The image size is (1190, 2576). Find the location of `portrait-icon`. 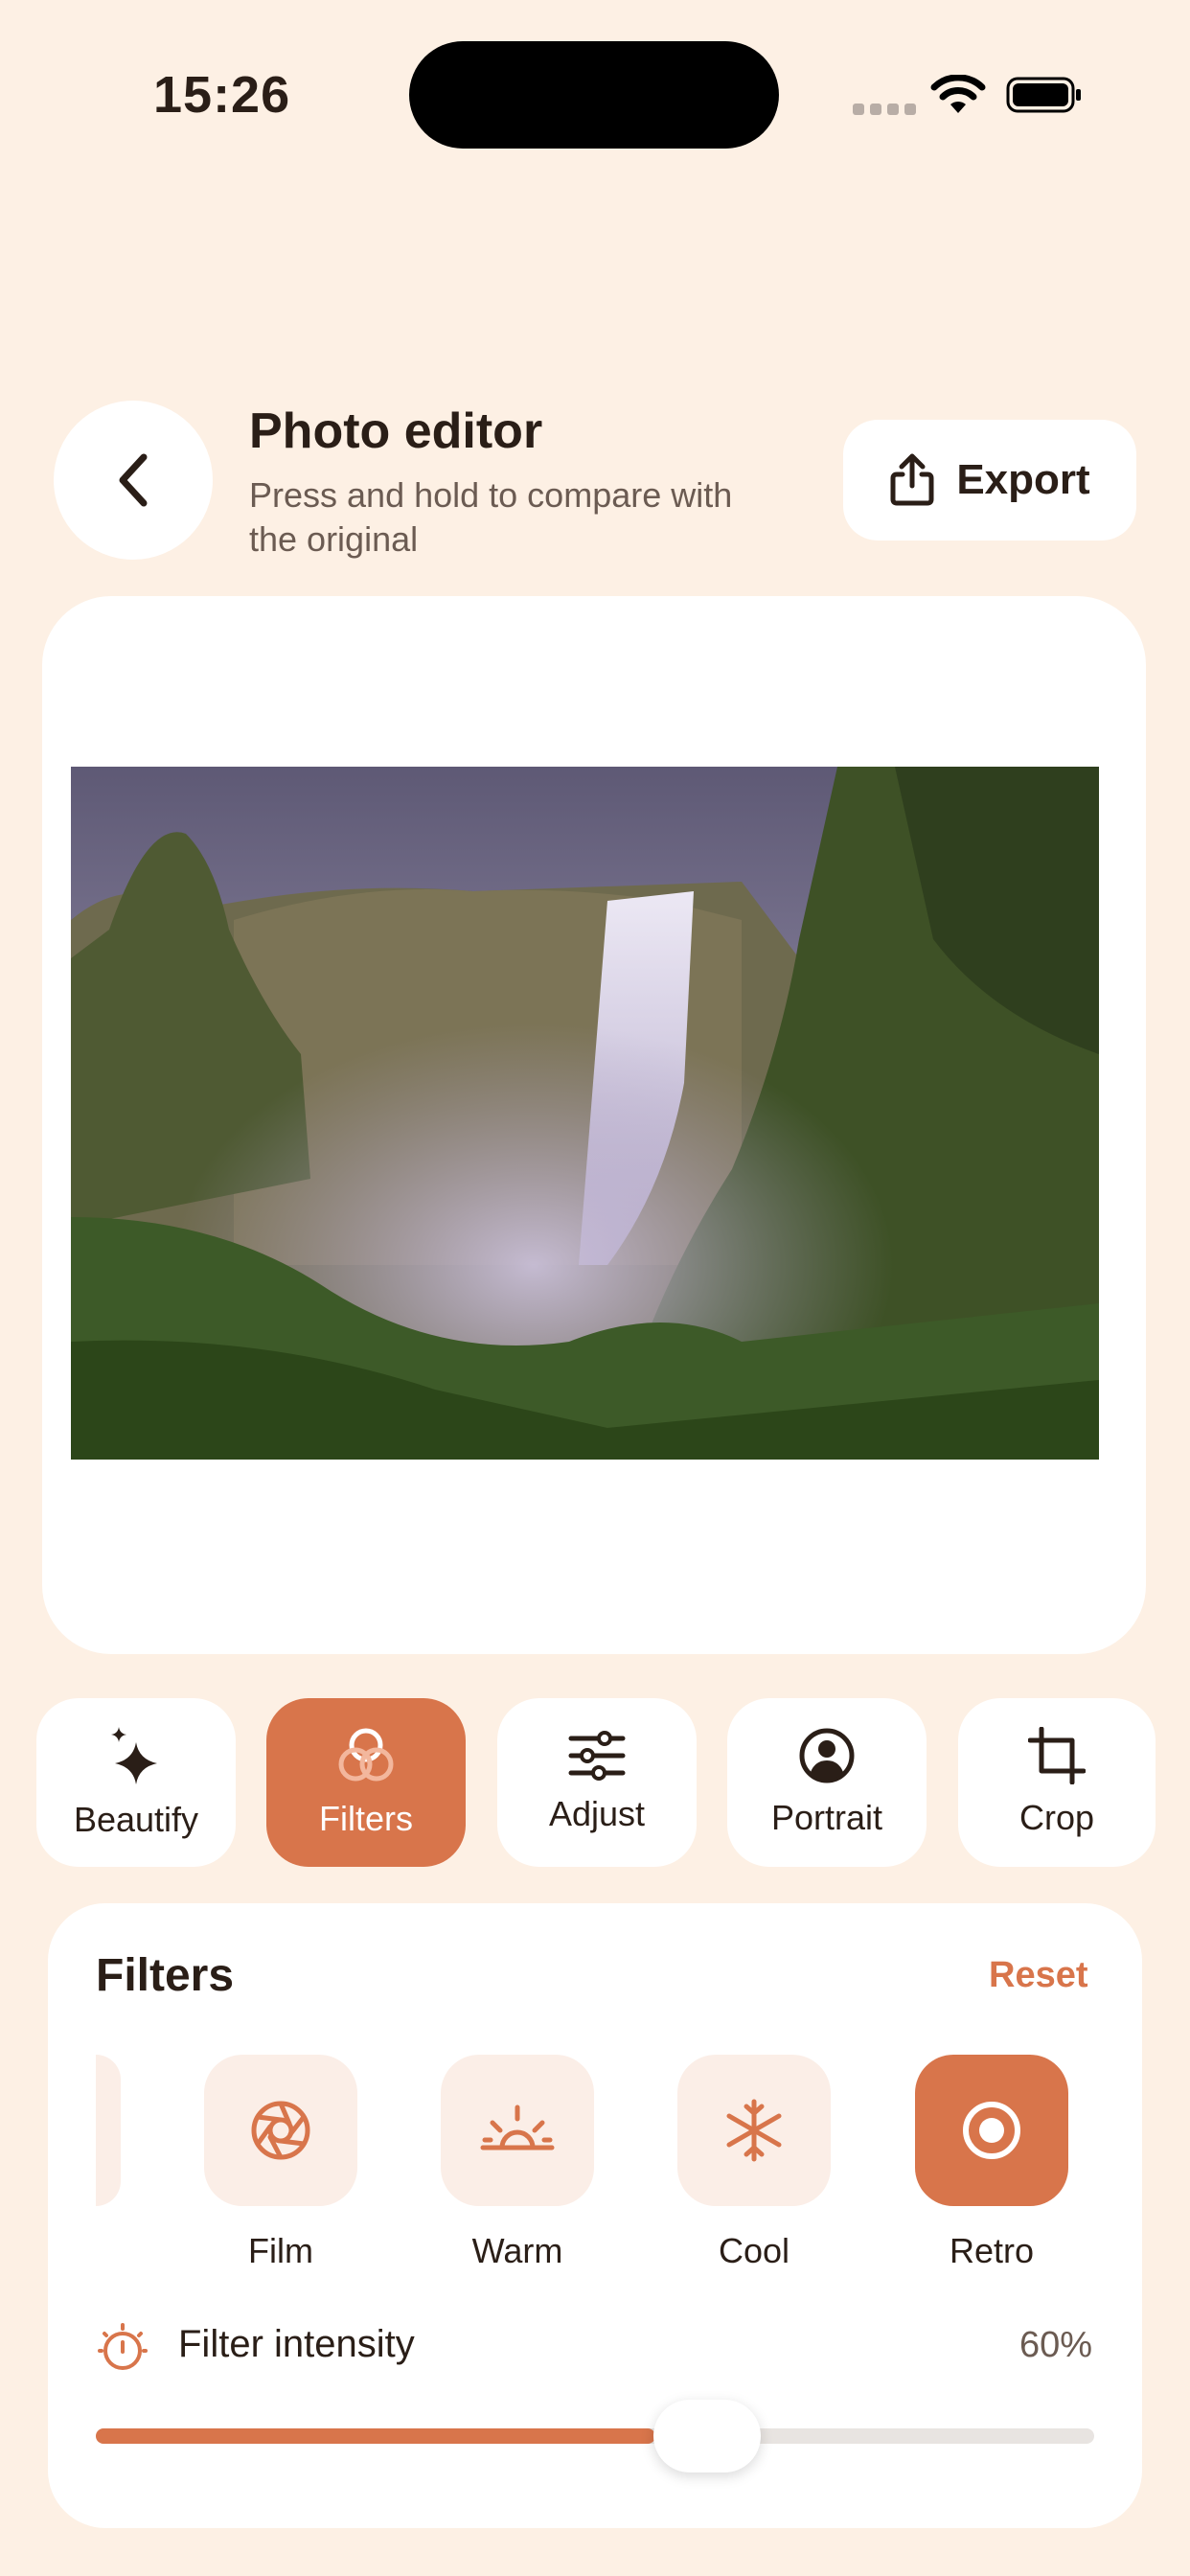

portrait-icon is located at coordinates (827, 1755).